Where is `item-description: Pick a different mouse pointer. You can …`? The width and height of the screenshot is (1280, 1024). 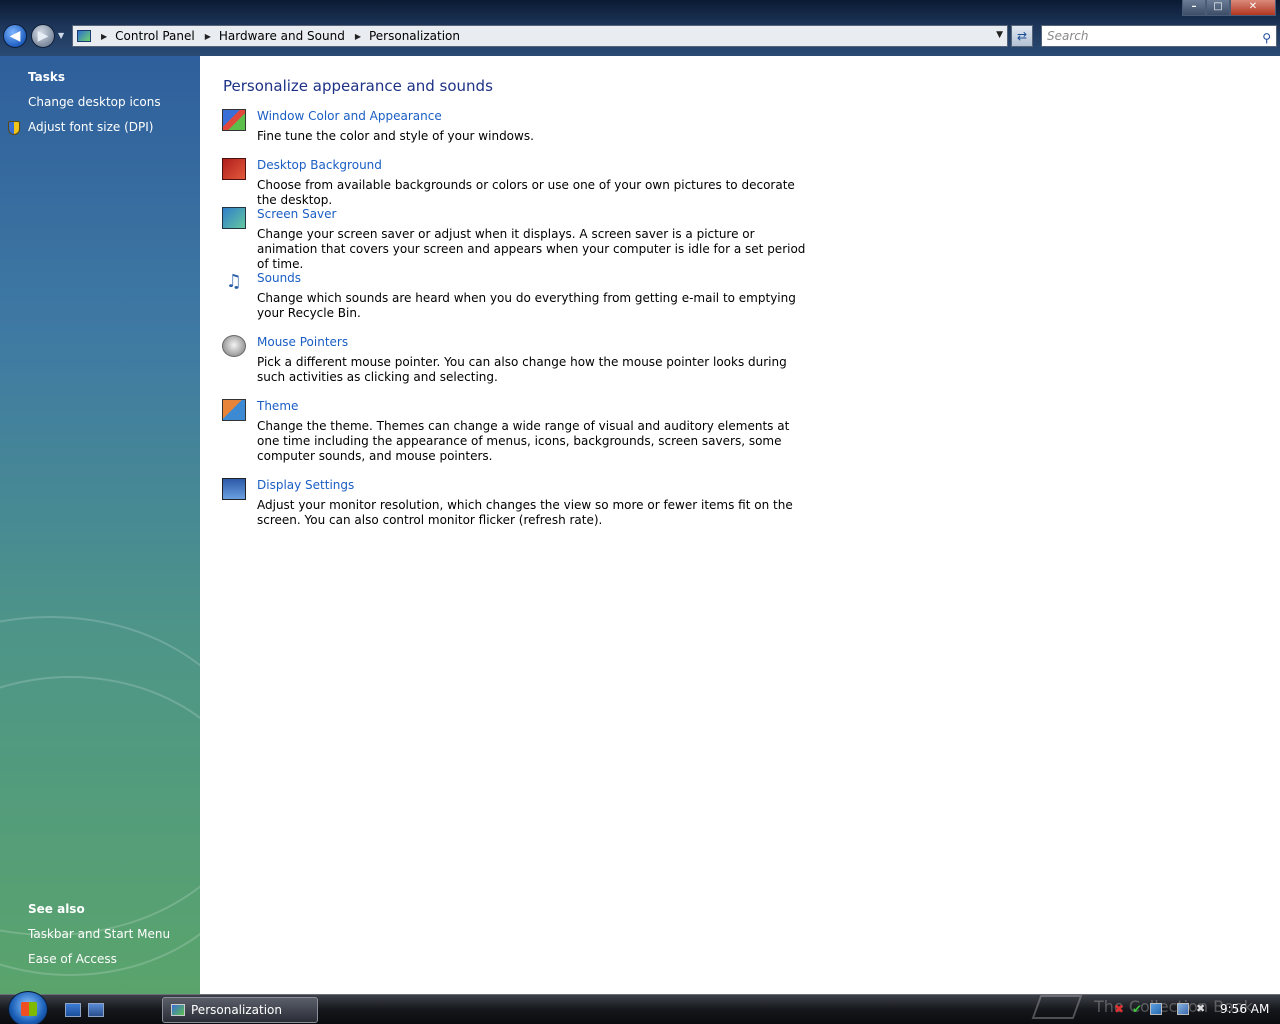 item-description: Pick a different mouse pointer. You can … is located at coordinates (522, 369).